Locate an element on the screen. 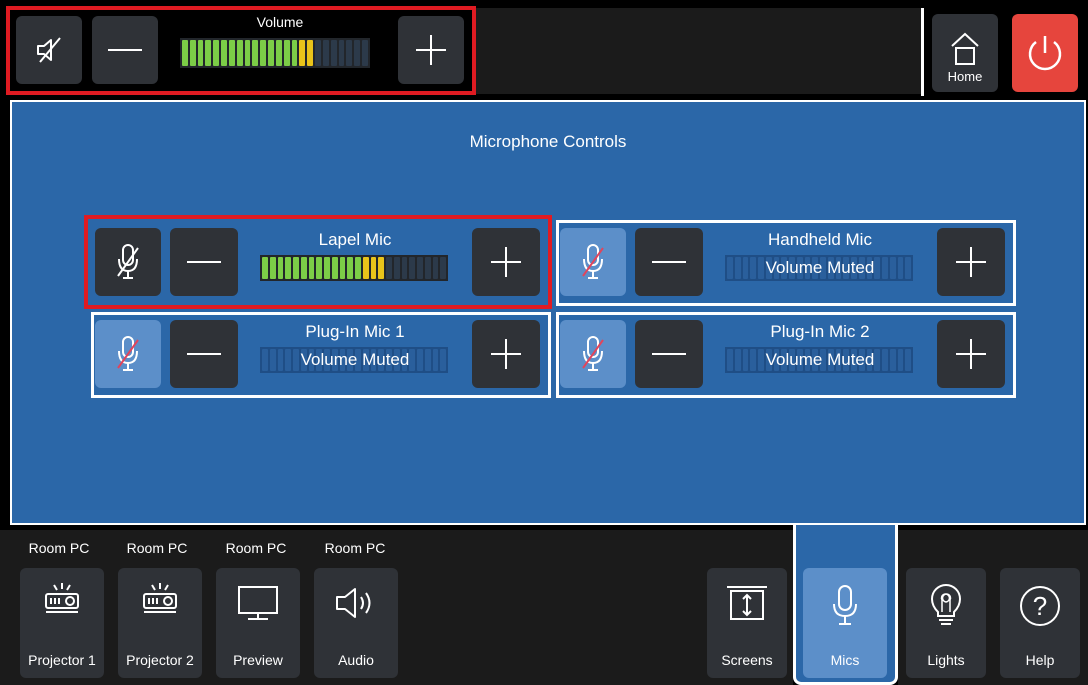 This screenshot has width=1088, height=685. source-label: Projector 2 is located at coordinates (160, 660).